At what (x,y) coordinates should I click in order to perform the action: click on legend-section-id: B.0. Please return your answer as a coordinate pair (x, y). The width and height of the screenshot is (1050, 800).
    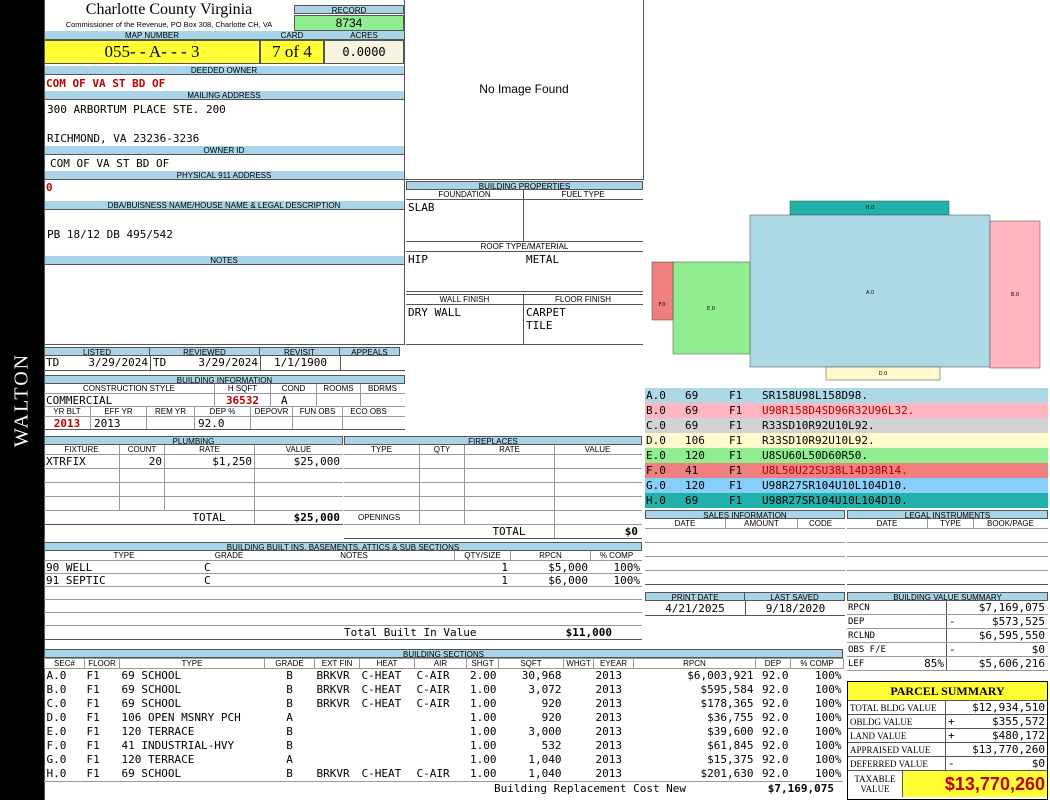
    Looking at the image, I should click on (656, 410).